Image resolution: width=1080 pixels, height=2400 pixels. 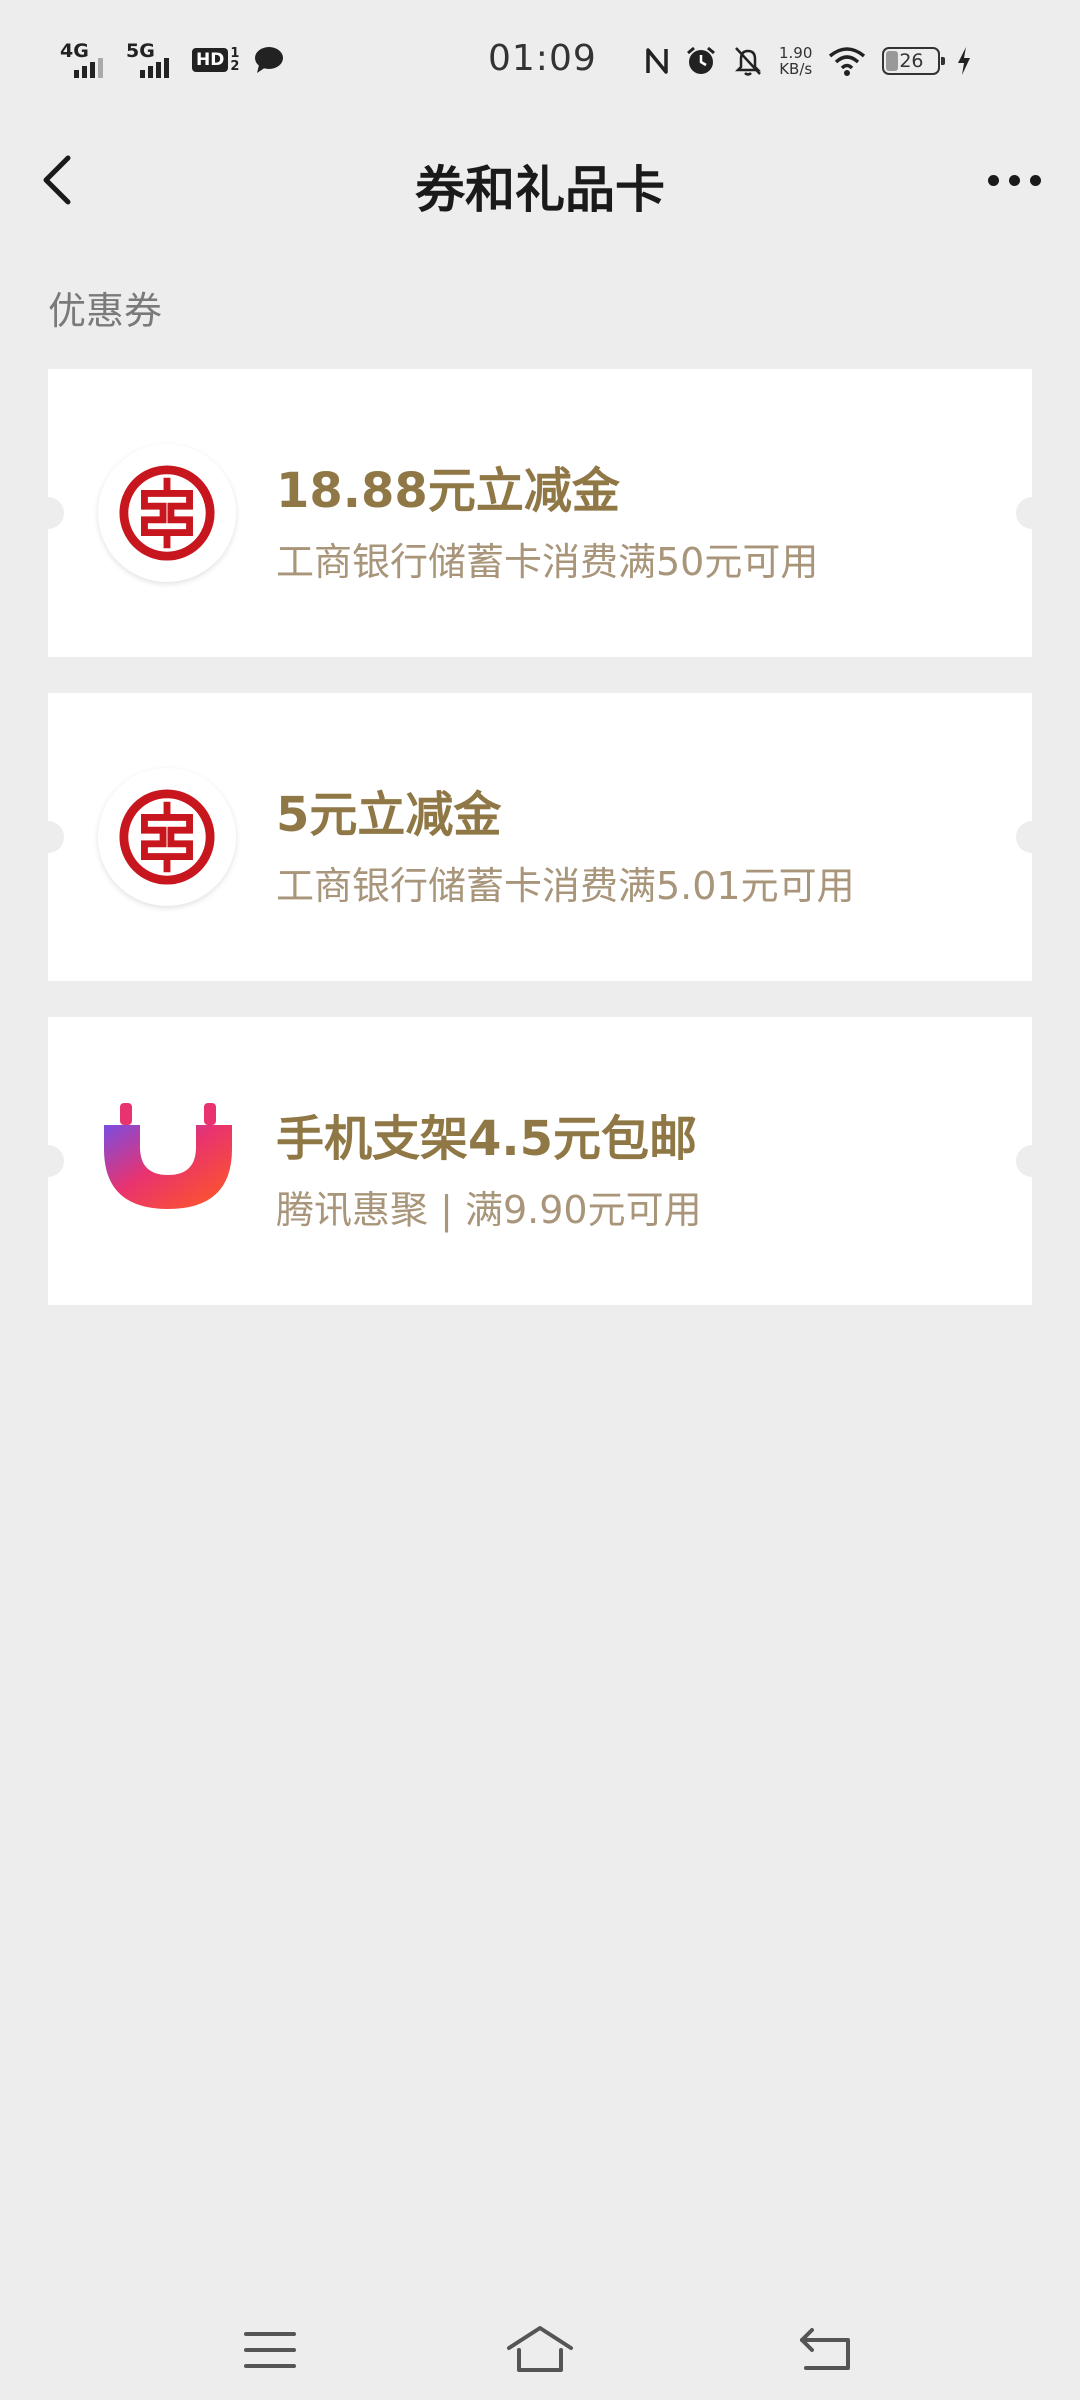 I want to click on back-nav-button, so click(x=826, y=2350).